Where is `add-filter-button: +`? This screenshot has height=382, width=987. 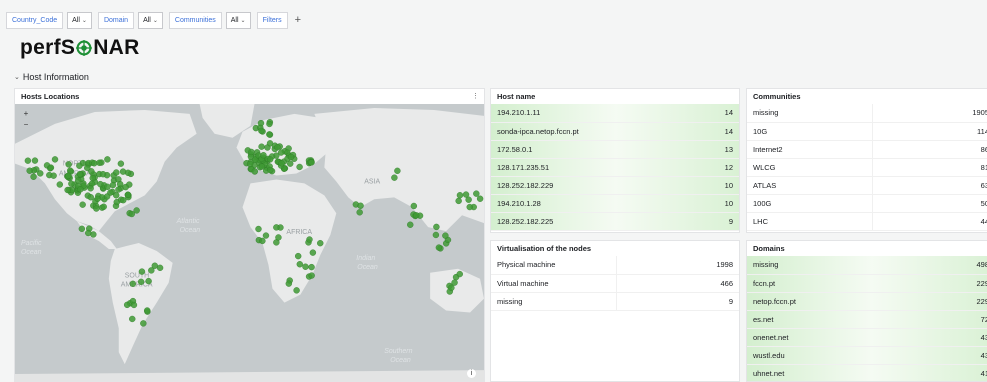
add-filter-button: + is located at coordinates (298, 20).